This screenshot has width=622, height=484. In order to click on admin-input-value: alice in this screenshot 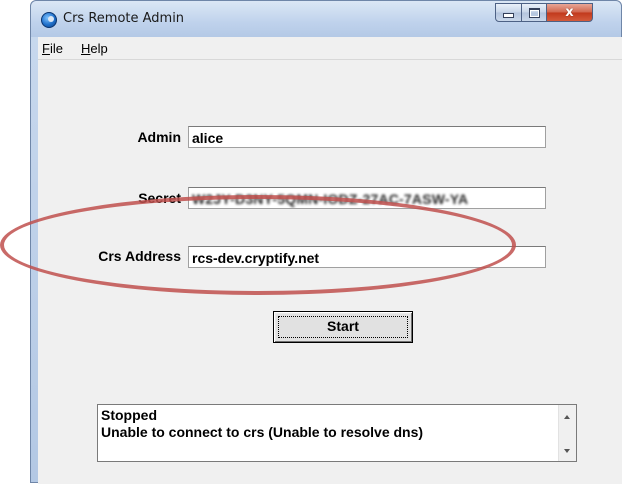, I will do `click(208, 138)`.